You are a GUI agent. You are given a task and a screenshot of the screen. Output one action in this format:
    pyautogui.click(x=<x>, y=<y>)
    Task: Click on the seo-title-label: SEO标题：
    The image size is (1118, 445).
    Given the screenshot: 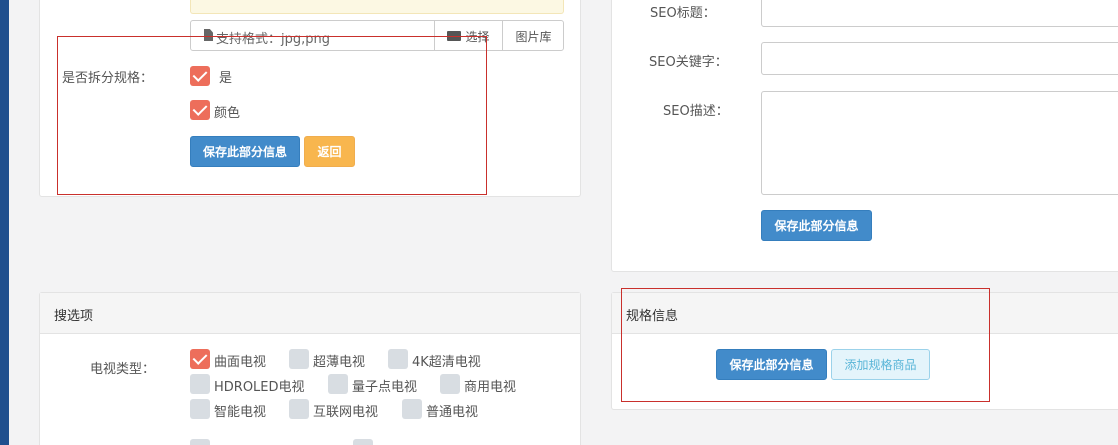 What is the action you would take?
    pyautogui.click(x=683, y=13)
    